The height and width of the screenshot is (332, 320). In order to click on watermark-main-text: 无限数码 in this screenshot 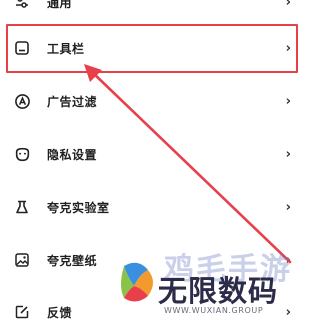, I will do `click(218, 291)`.